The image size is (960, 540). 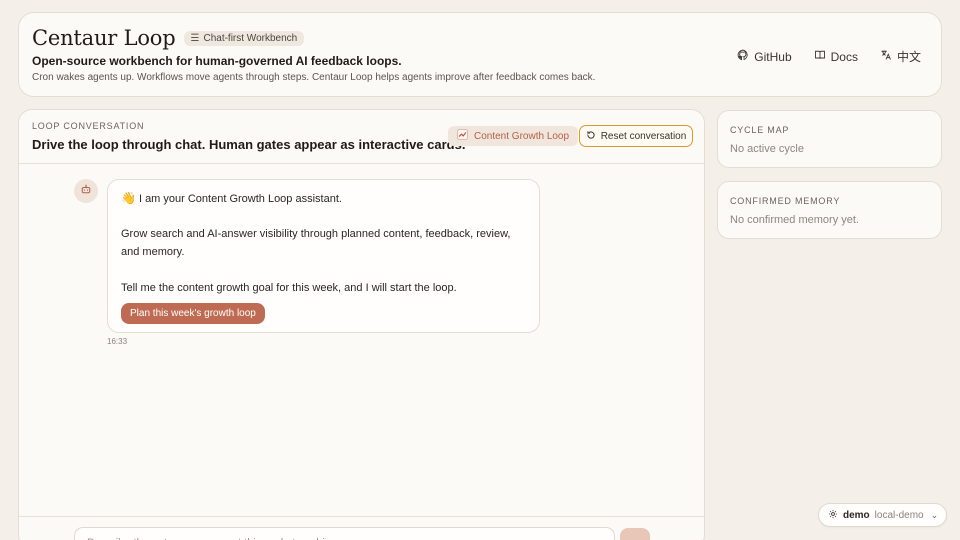 What do you see at coordinates (591, 136) in the screenshot?
I see `reset-icon` at bounding box center [591, 136].